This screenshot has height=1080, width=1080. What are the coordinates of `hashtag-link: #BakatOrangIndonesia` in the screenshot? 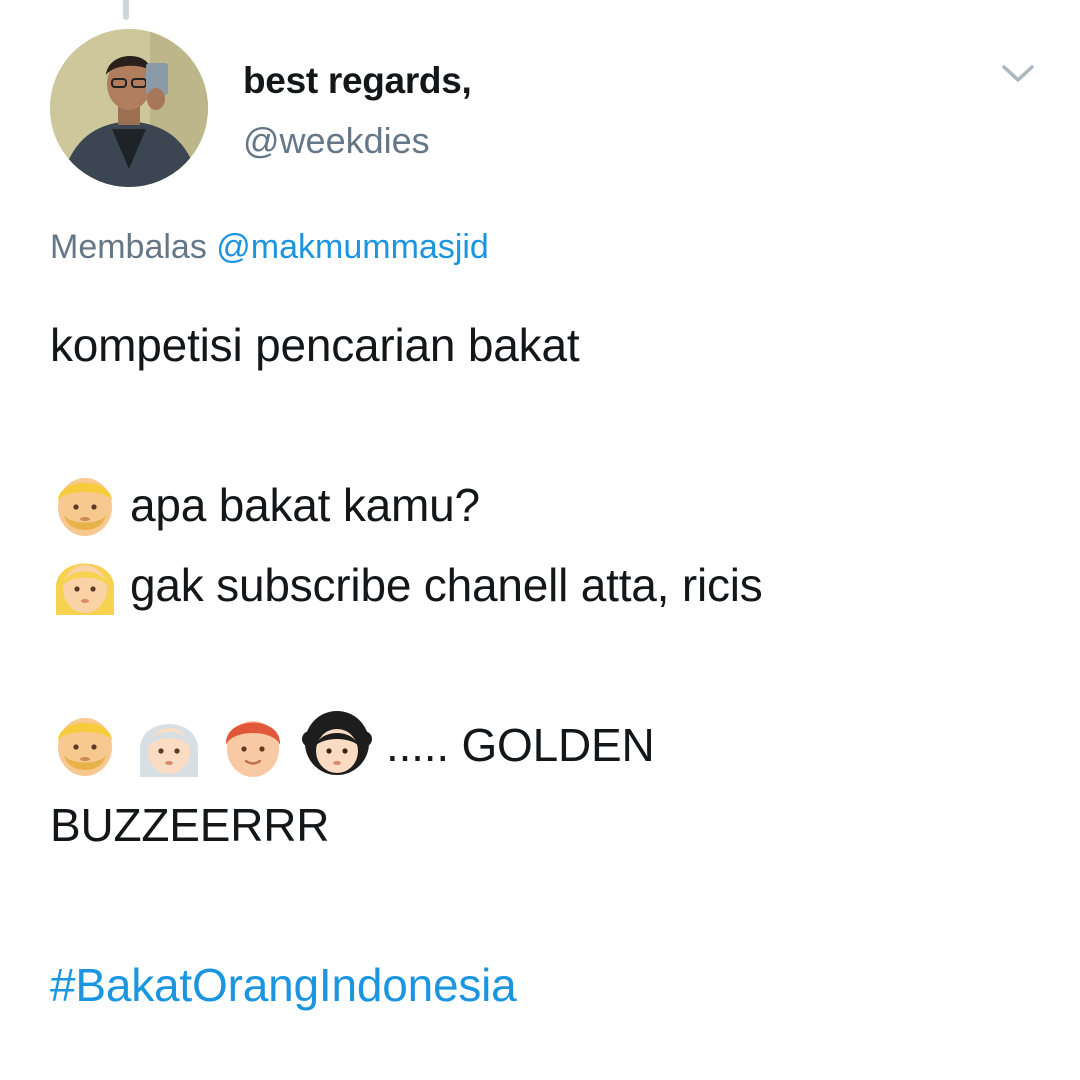 It's located at (283, 985).